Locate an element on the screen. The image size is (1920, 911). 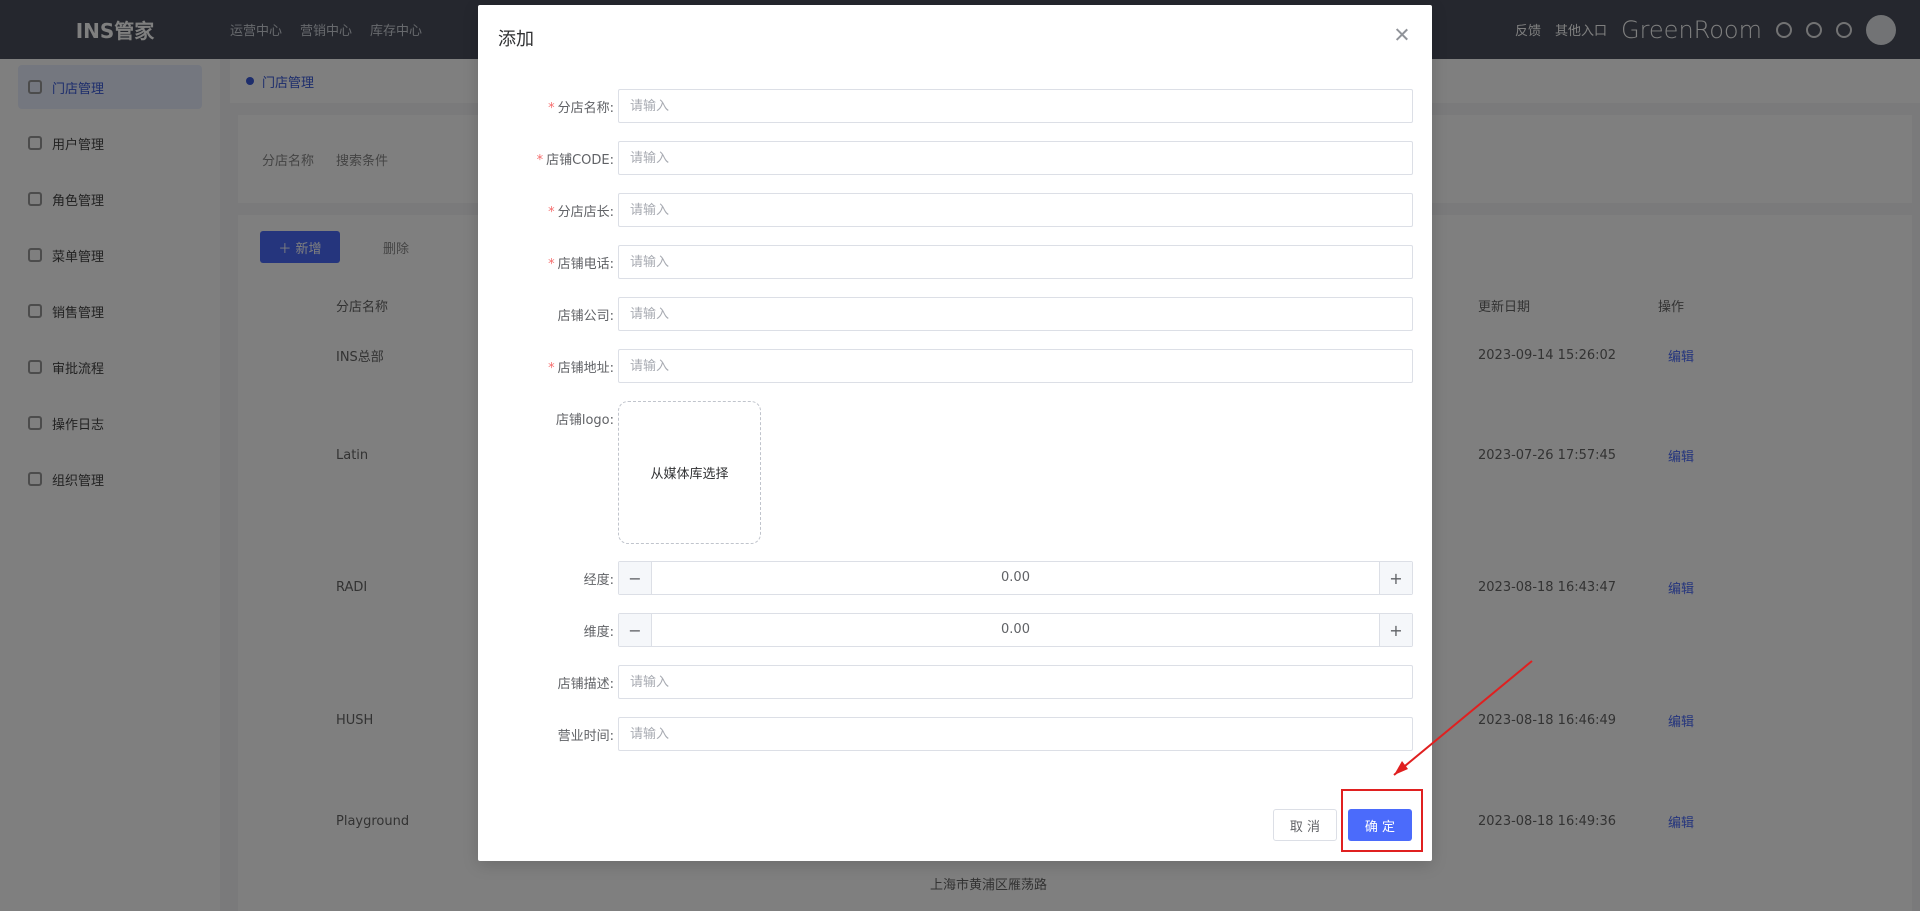
longitude-value: 0.00 is located at coordinates (1015, 578).